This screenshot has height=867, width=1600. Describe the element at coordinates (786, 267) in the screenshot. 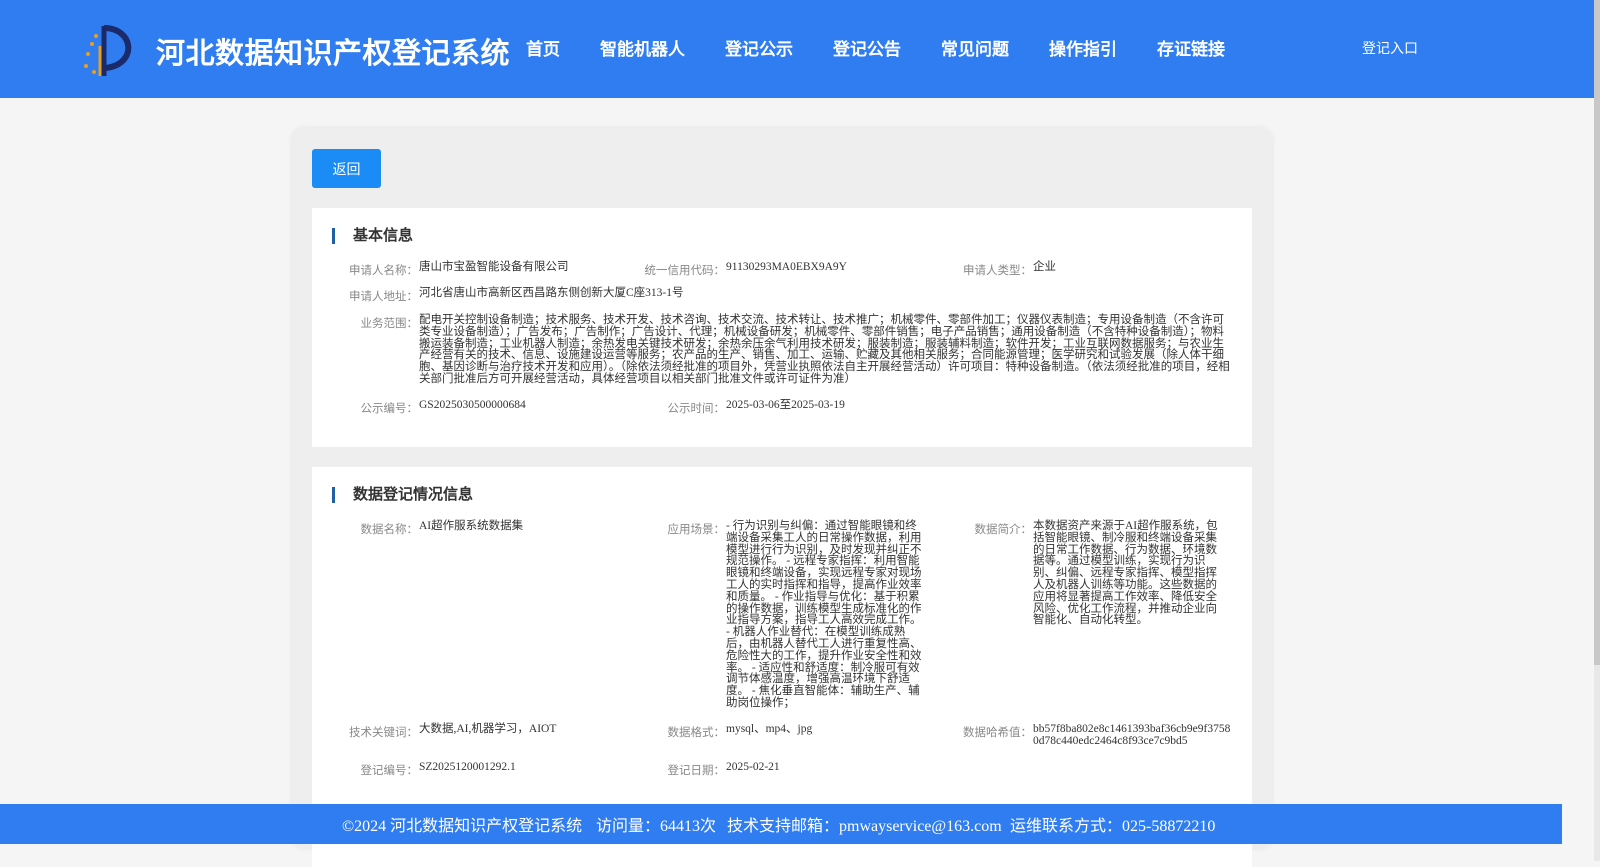

I see `credit-code-value: 91130293MA0EBX9A9Y` at that location.